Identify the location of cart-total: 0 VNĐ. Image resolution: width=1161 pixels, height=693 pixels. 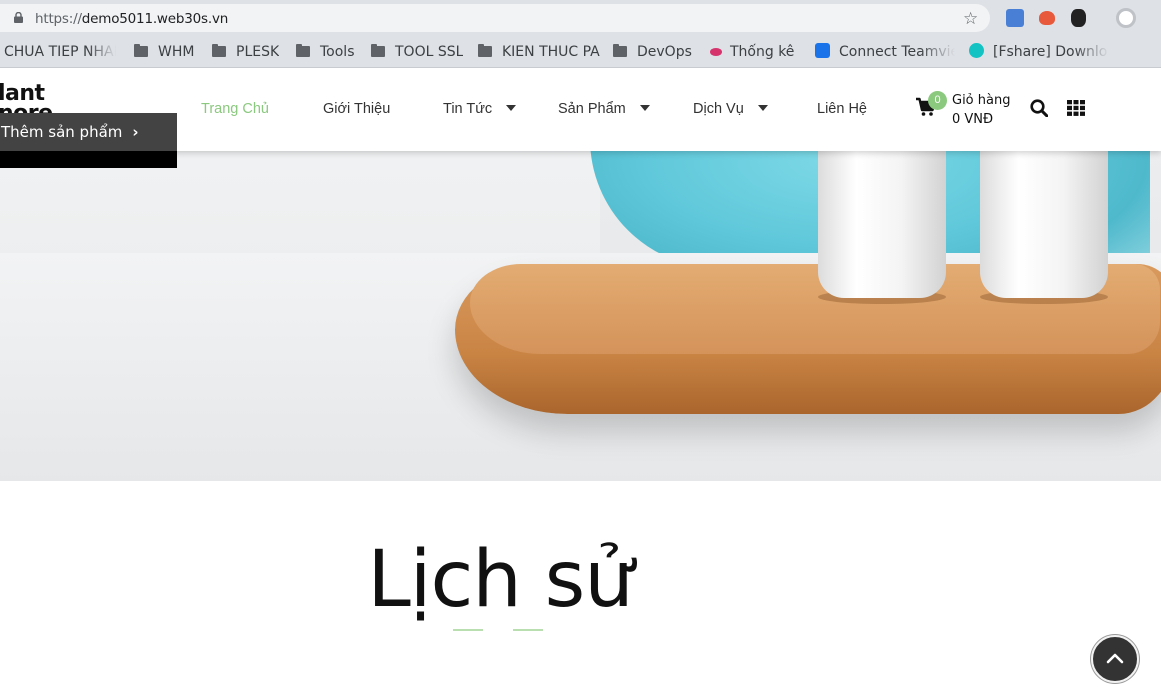
(973, 119).